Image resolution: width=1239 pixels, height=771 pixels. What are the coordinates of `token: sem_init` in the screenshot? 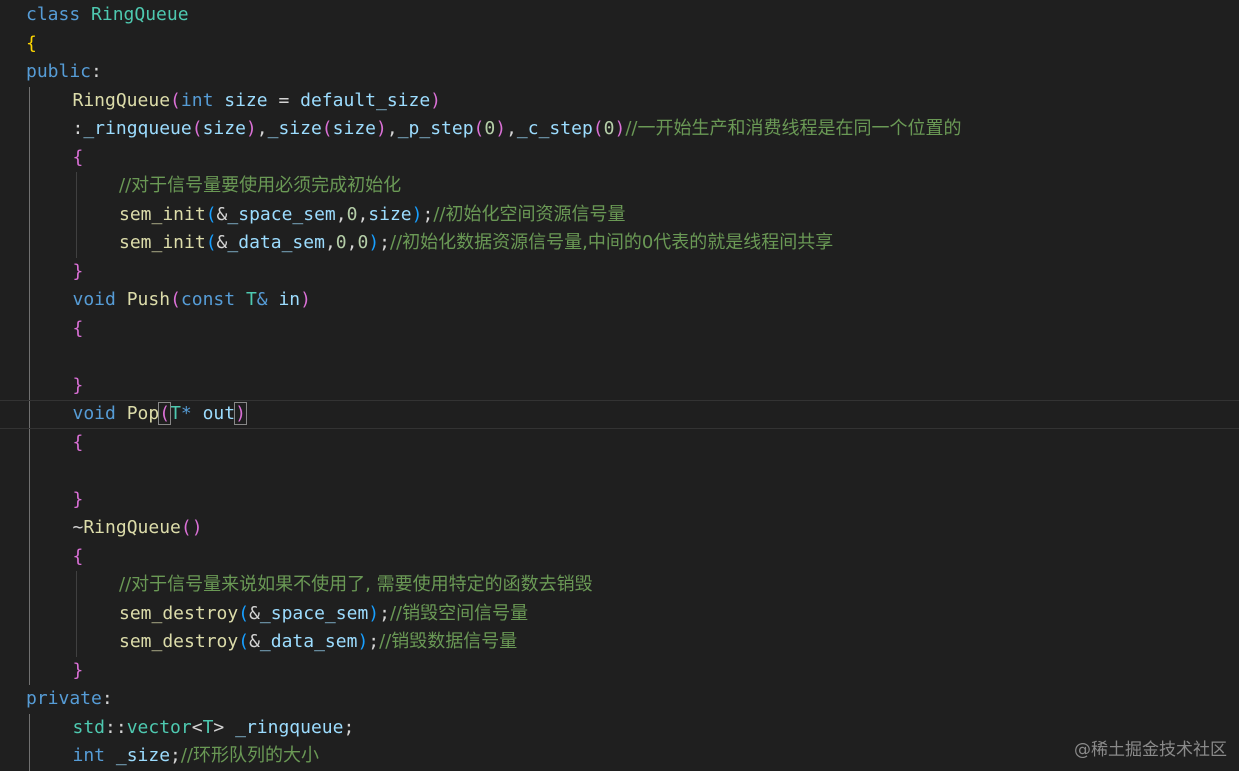 It's located at (162, 214).